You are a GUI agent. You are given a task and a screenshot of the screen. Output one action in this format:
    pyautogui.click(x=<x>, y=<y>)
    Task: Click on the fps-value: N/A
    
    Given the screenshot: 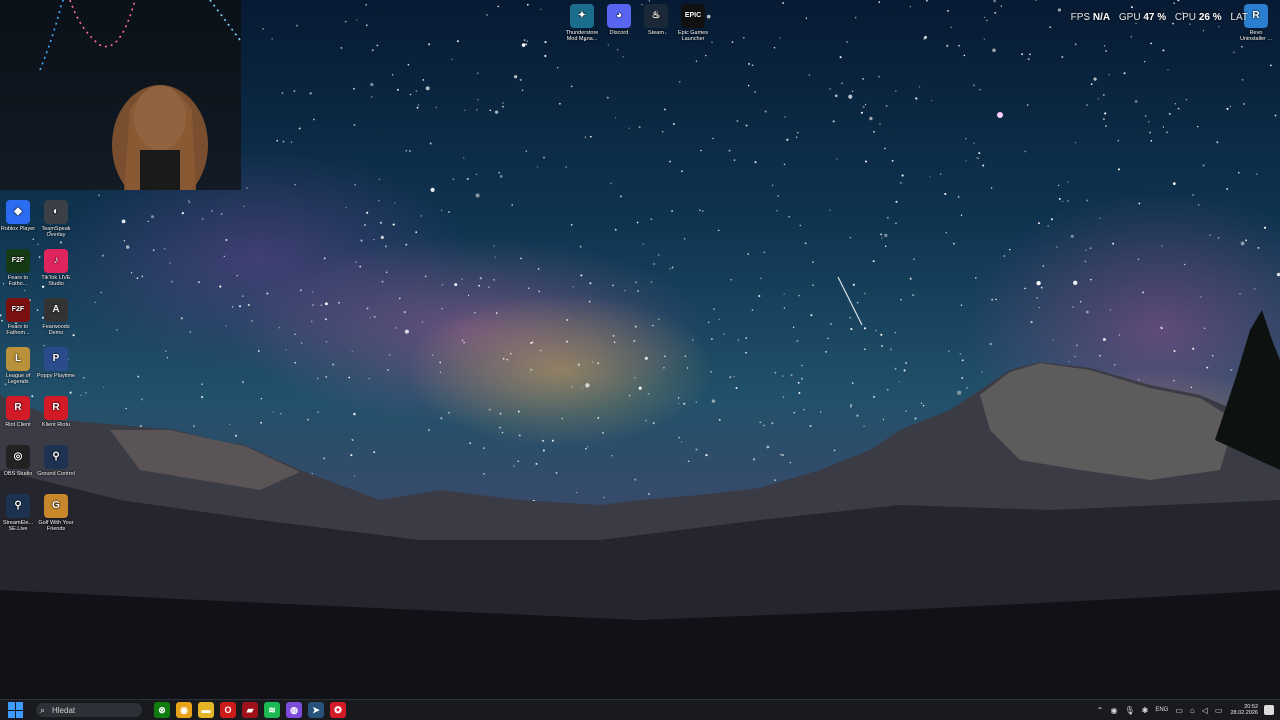 What is the action you would take?
    pyautogui.click(x=1101, y=17)
    